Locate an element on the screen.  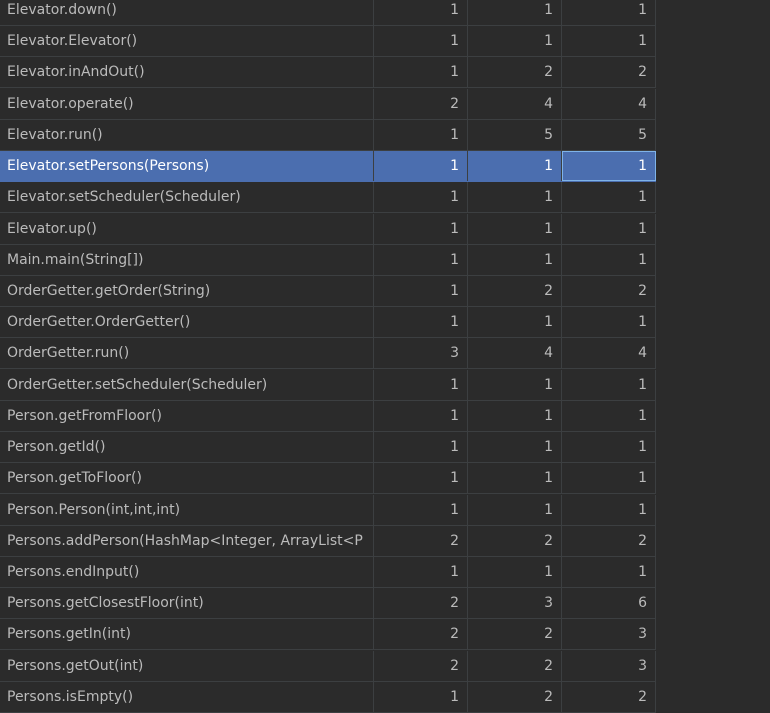
table-row: Elevator.inAndOut() 1 2 2 is located at coordinates (328, 73).